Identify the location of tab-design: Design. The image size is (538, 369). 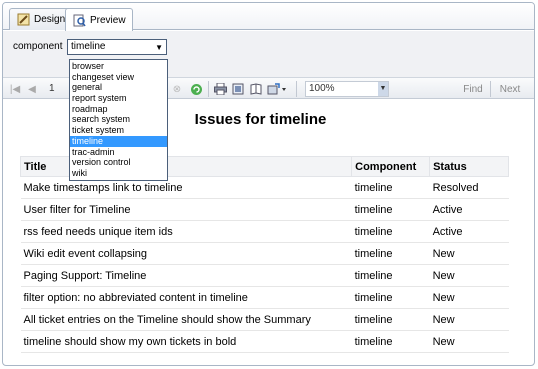
(41, 19).